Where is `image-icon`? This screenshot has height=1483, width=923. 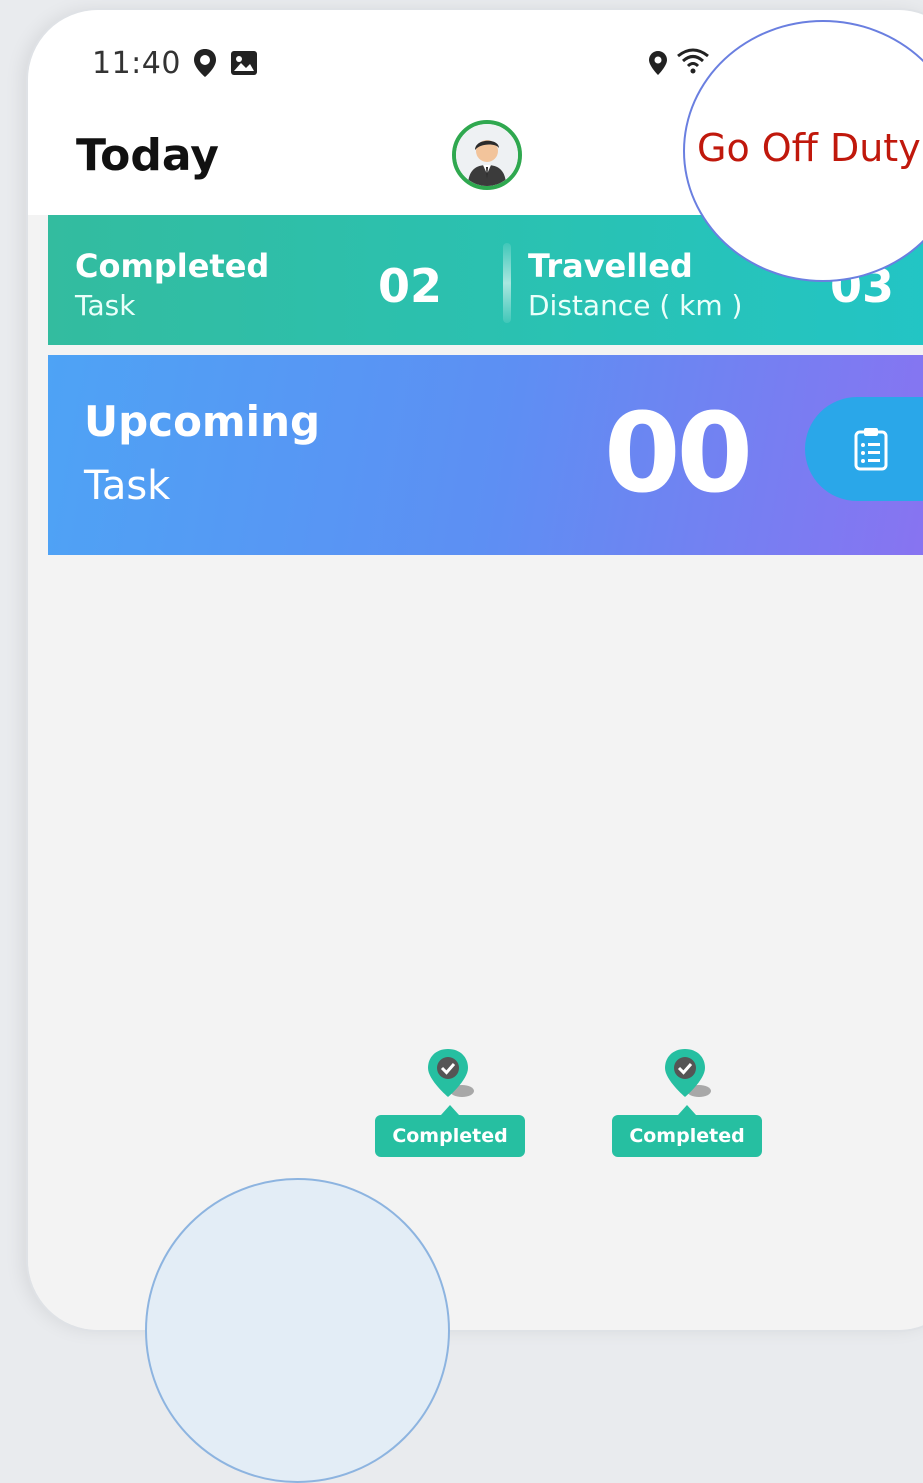
image-icon is located at coordinates (244, 65).